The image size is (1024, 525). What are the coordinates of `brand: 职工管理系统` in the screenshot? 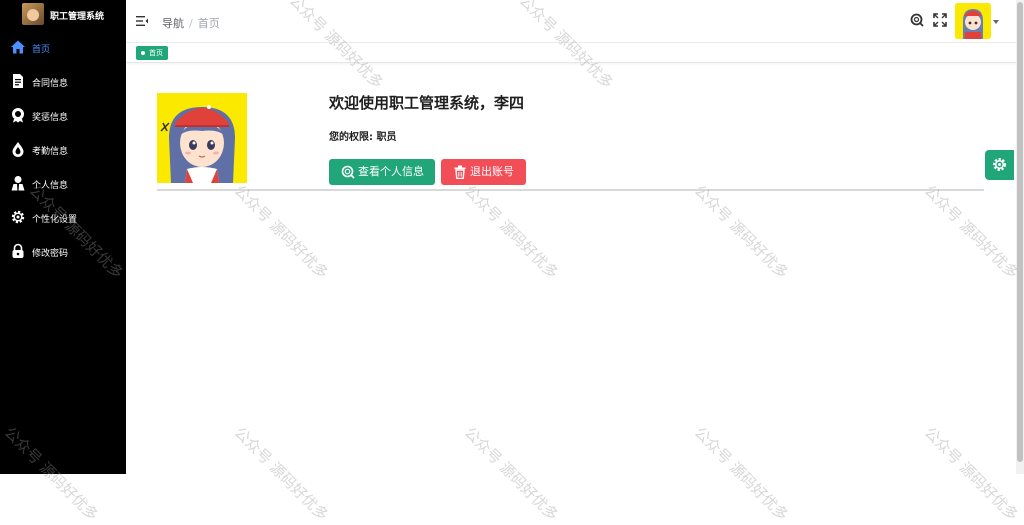 It's located at (63, 15).